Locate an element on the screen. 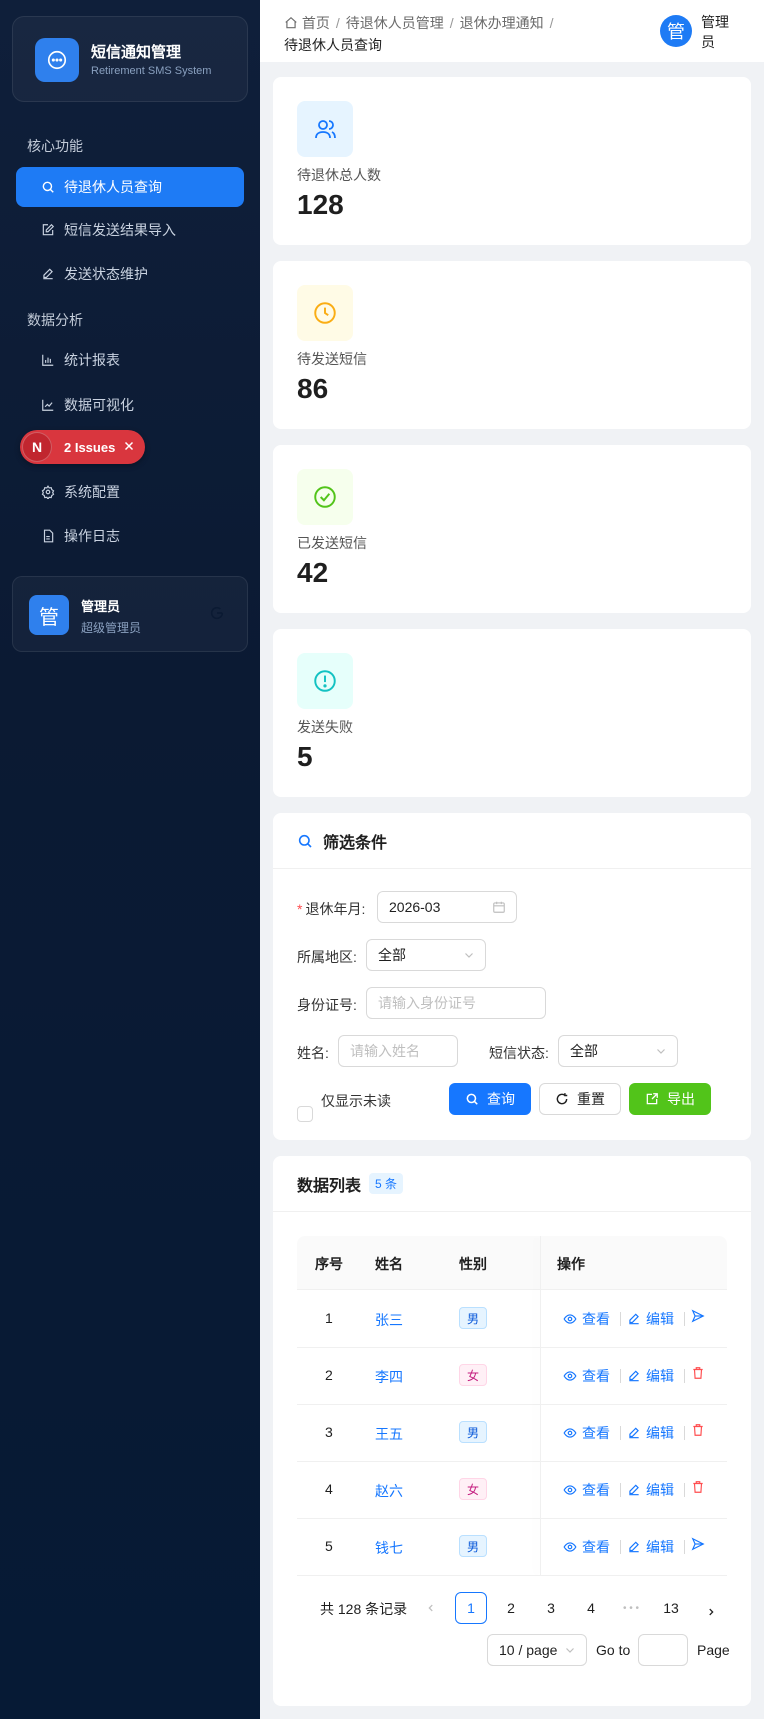 The image size is (764, 1719). search-icon is located at coordinates (472, 1099).